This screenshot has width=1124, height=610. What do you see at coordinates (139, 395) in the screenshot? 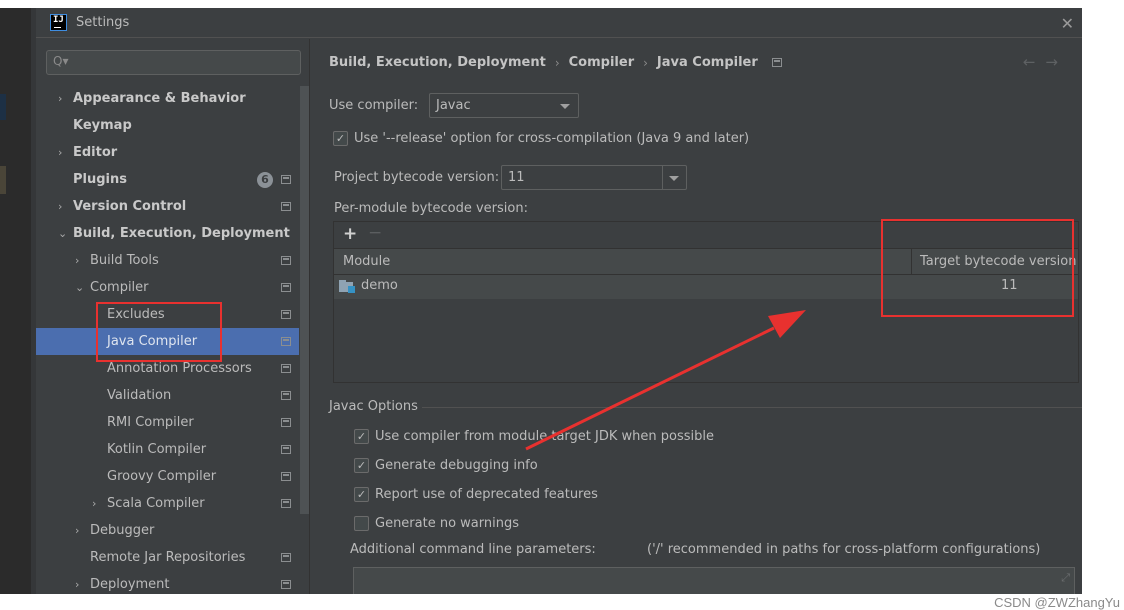
I see `sidebar-item-label: Validation` at bounding box center [139, 395].